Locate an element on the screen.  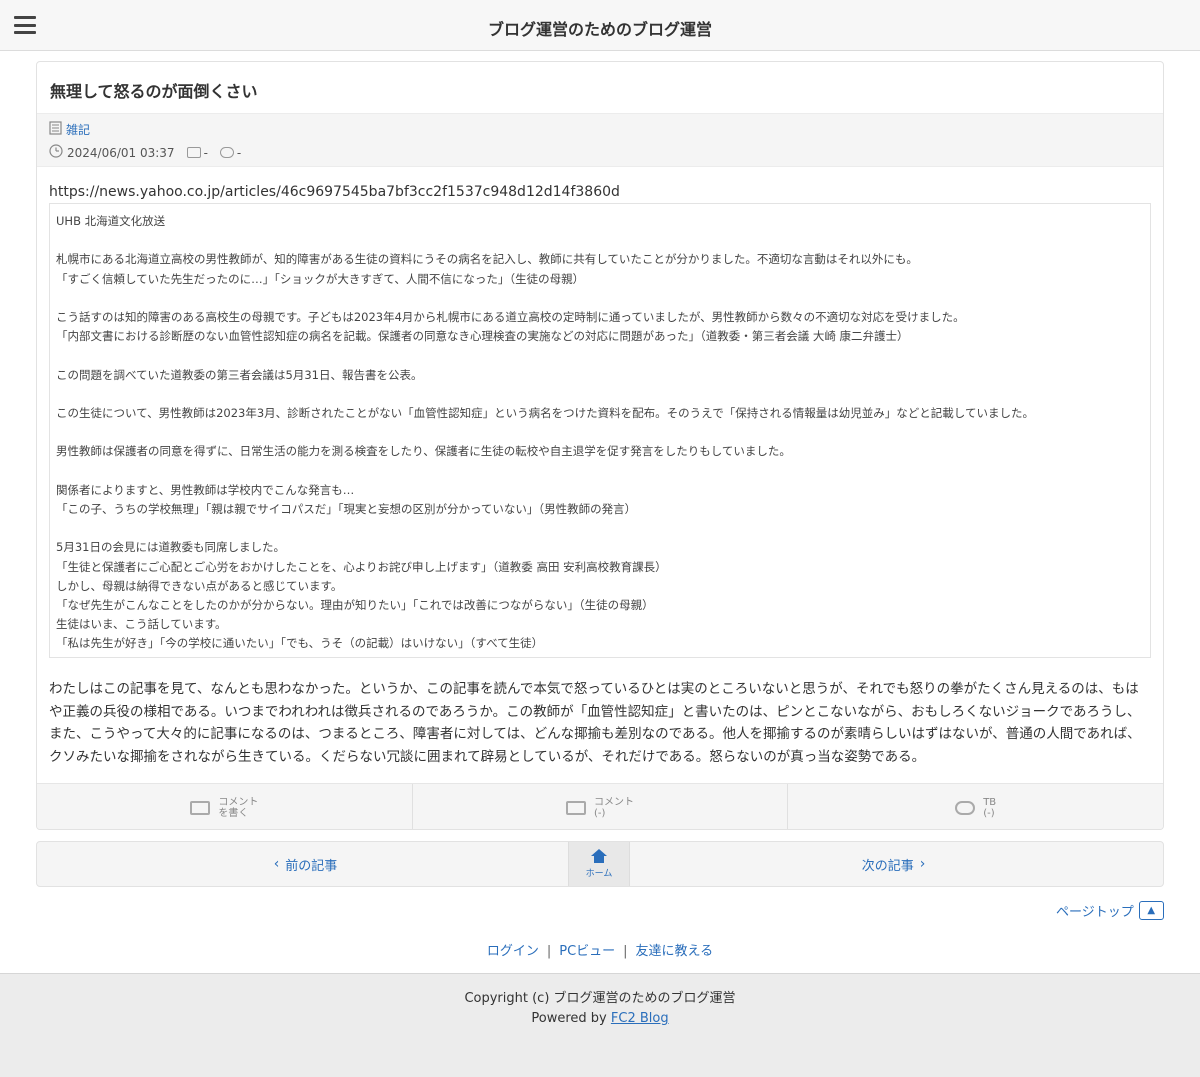
next-article-label: 次の記事 is located at coordinates (887, 866).